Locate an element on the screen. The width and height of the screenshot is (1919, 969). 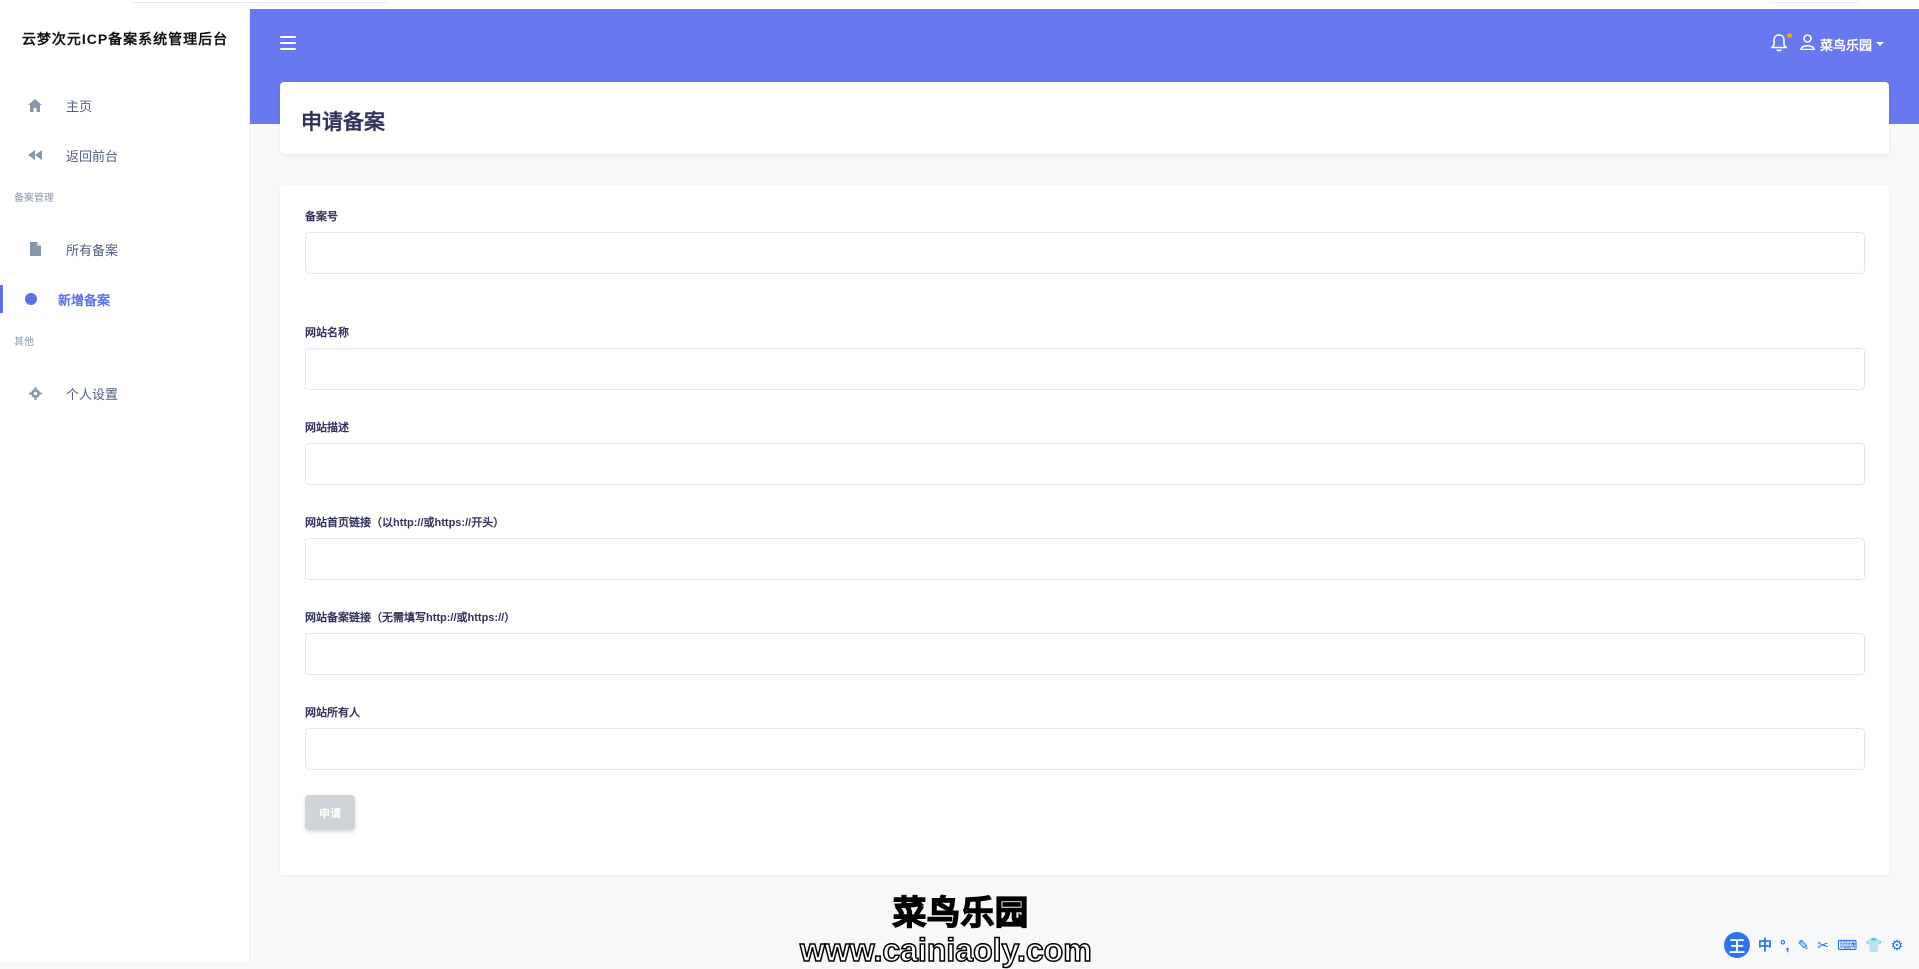
ime-chinese-mode: 中 is located at coordinates (1765, 945).